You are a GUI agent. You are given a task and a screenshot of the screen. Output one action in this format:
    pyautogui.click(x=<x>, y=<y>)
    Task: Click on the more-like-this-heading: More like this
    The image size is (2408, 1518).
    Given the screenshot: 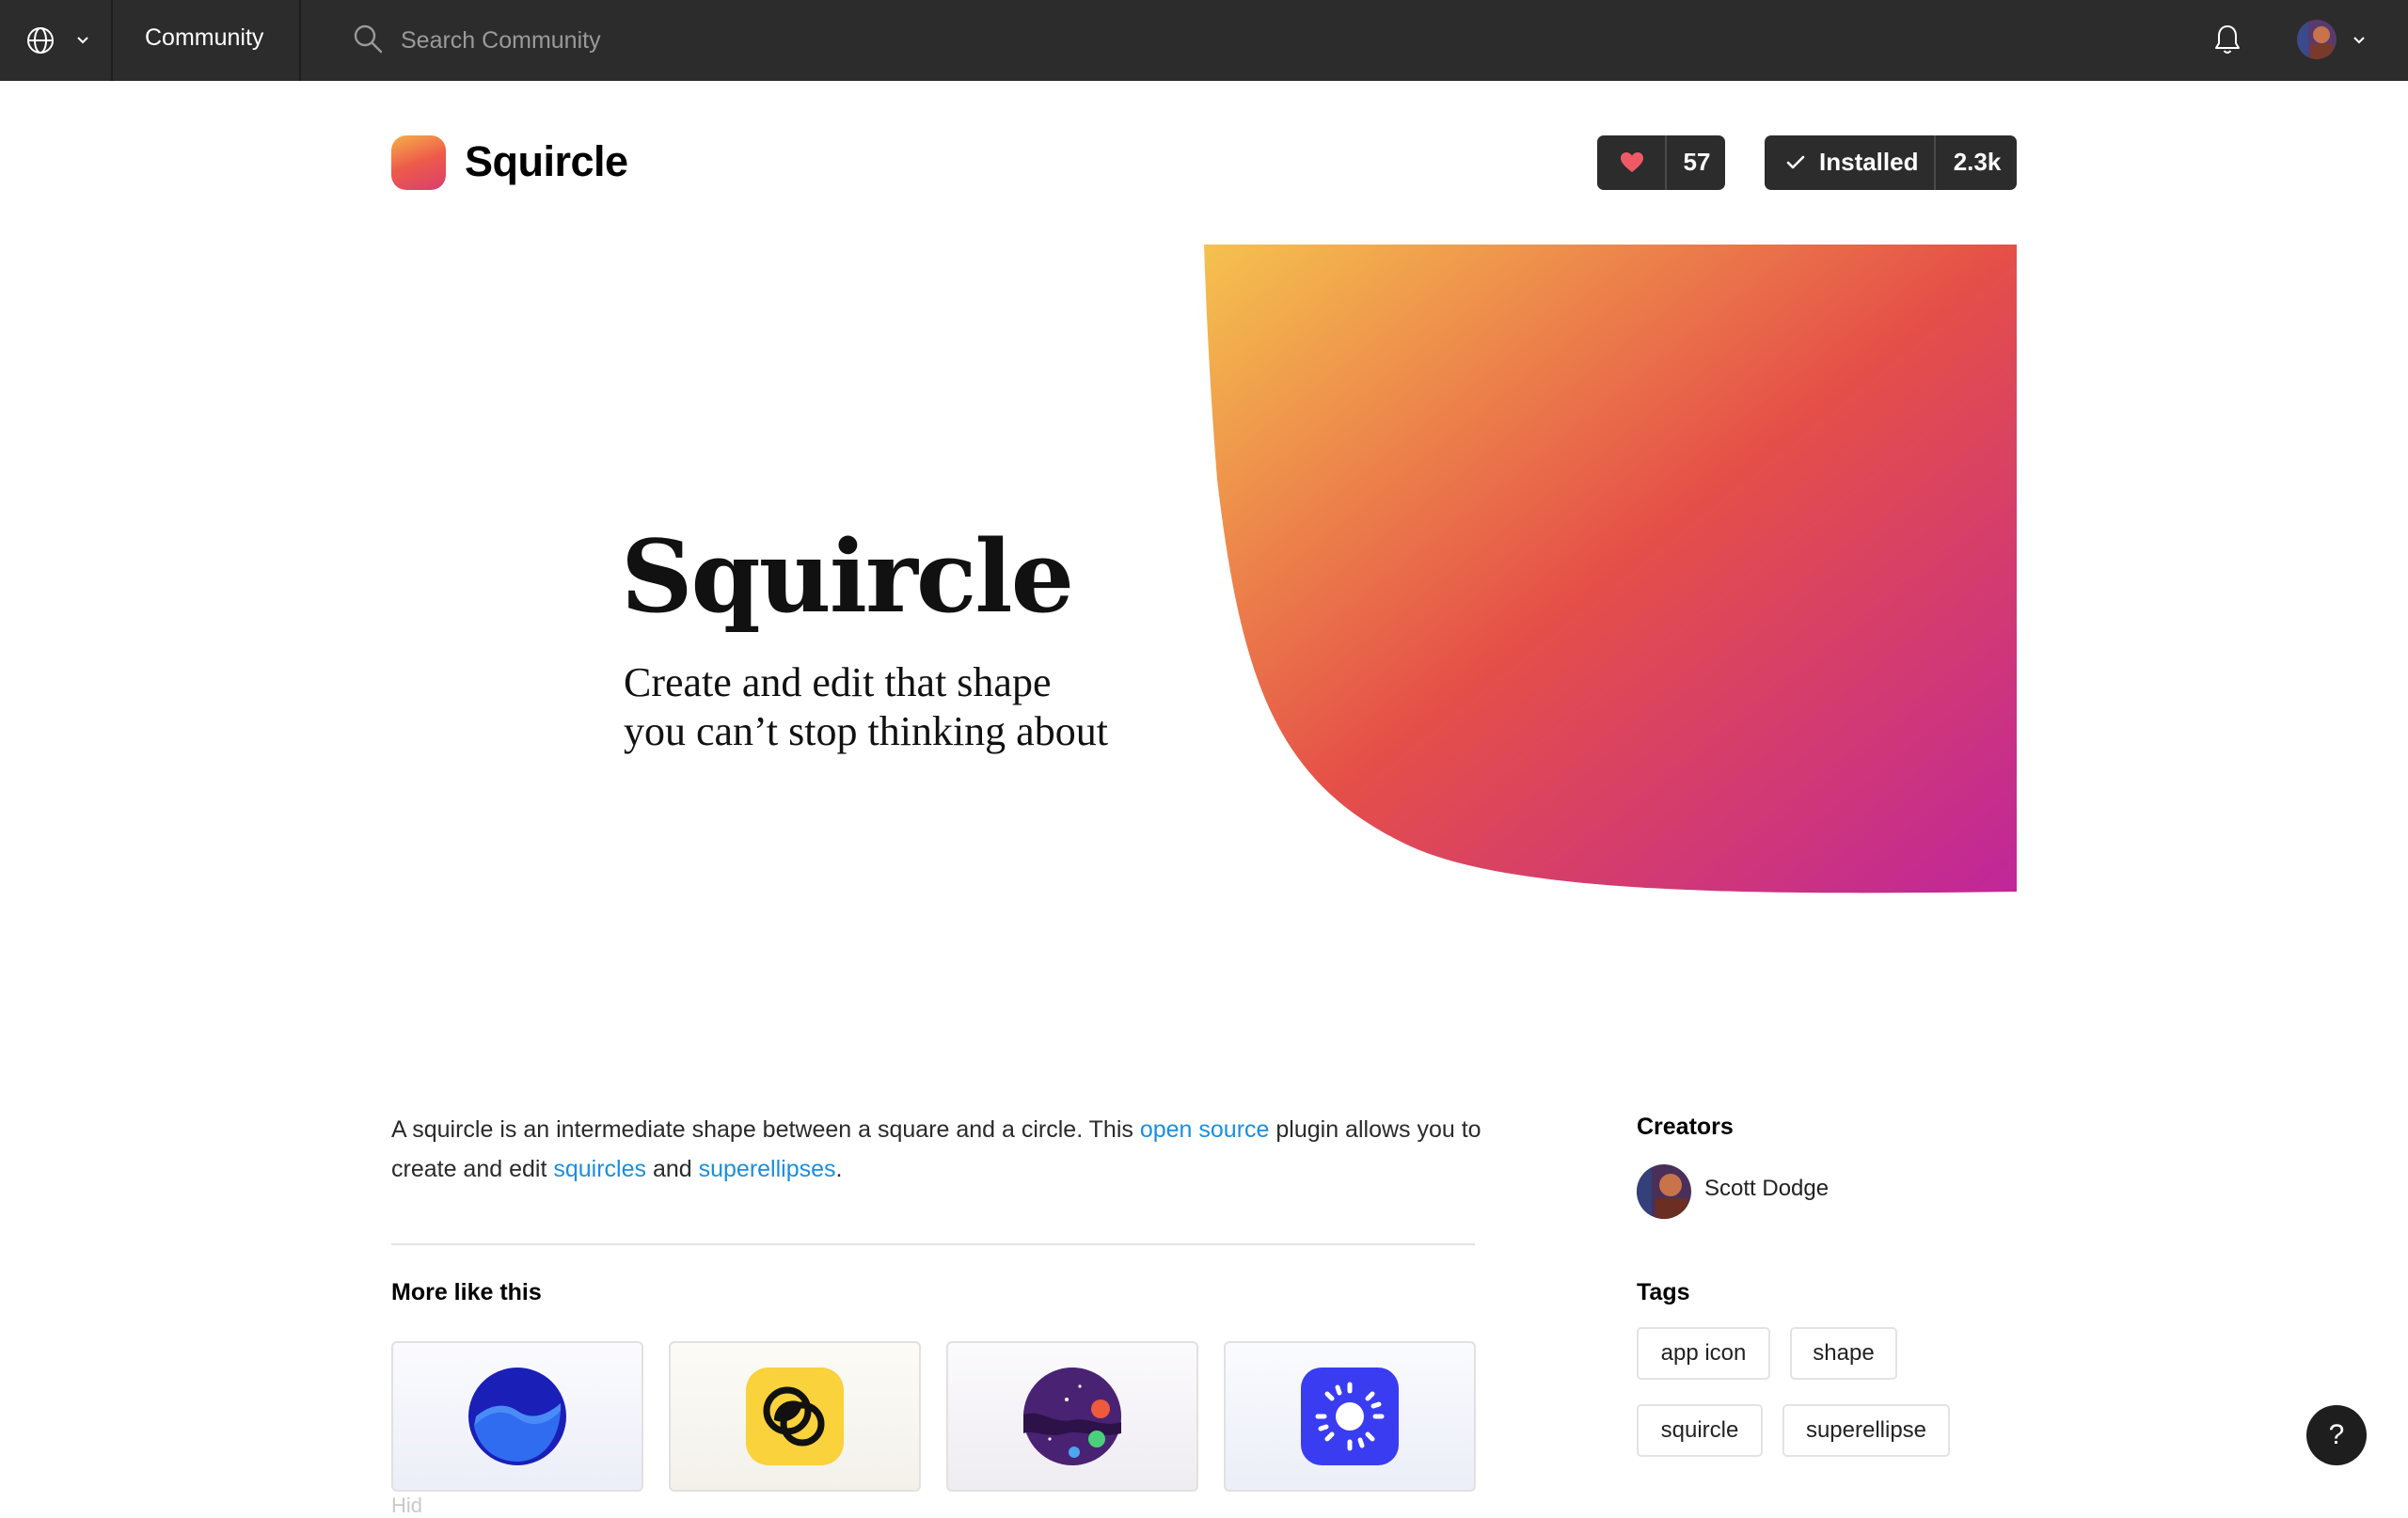 What is the action you would take?
    pyautogui.click(x=467, y=1292)
    